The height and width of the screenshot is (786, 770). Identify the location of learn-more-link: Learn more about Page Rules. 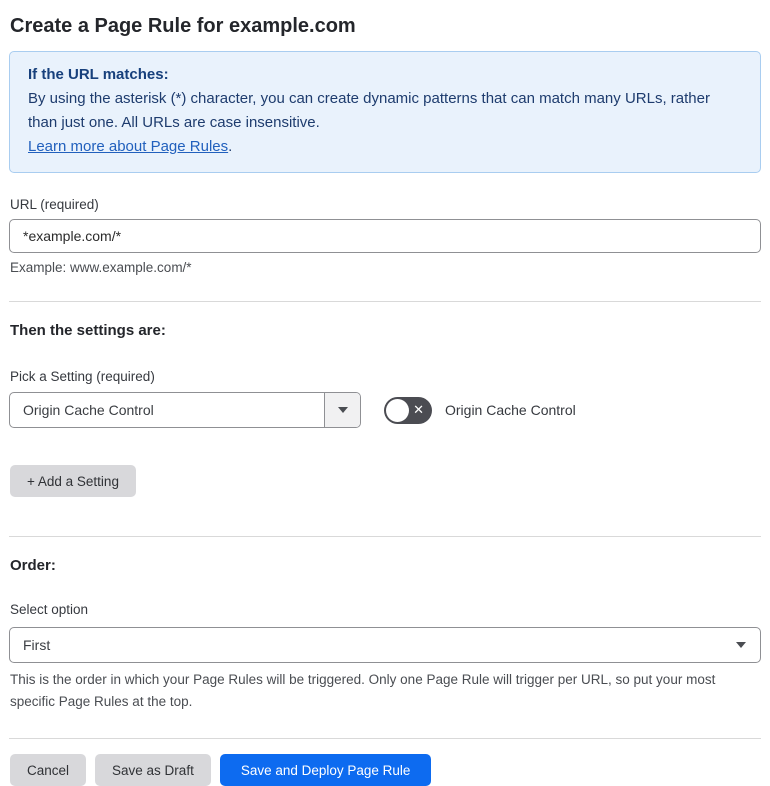
(128, 146).